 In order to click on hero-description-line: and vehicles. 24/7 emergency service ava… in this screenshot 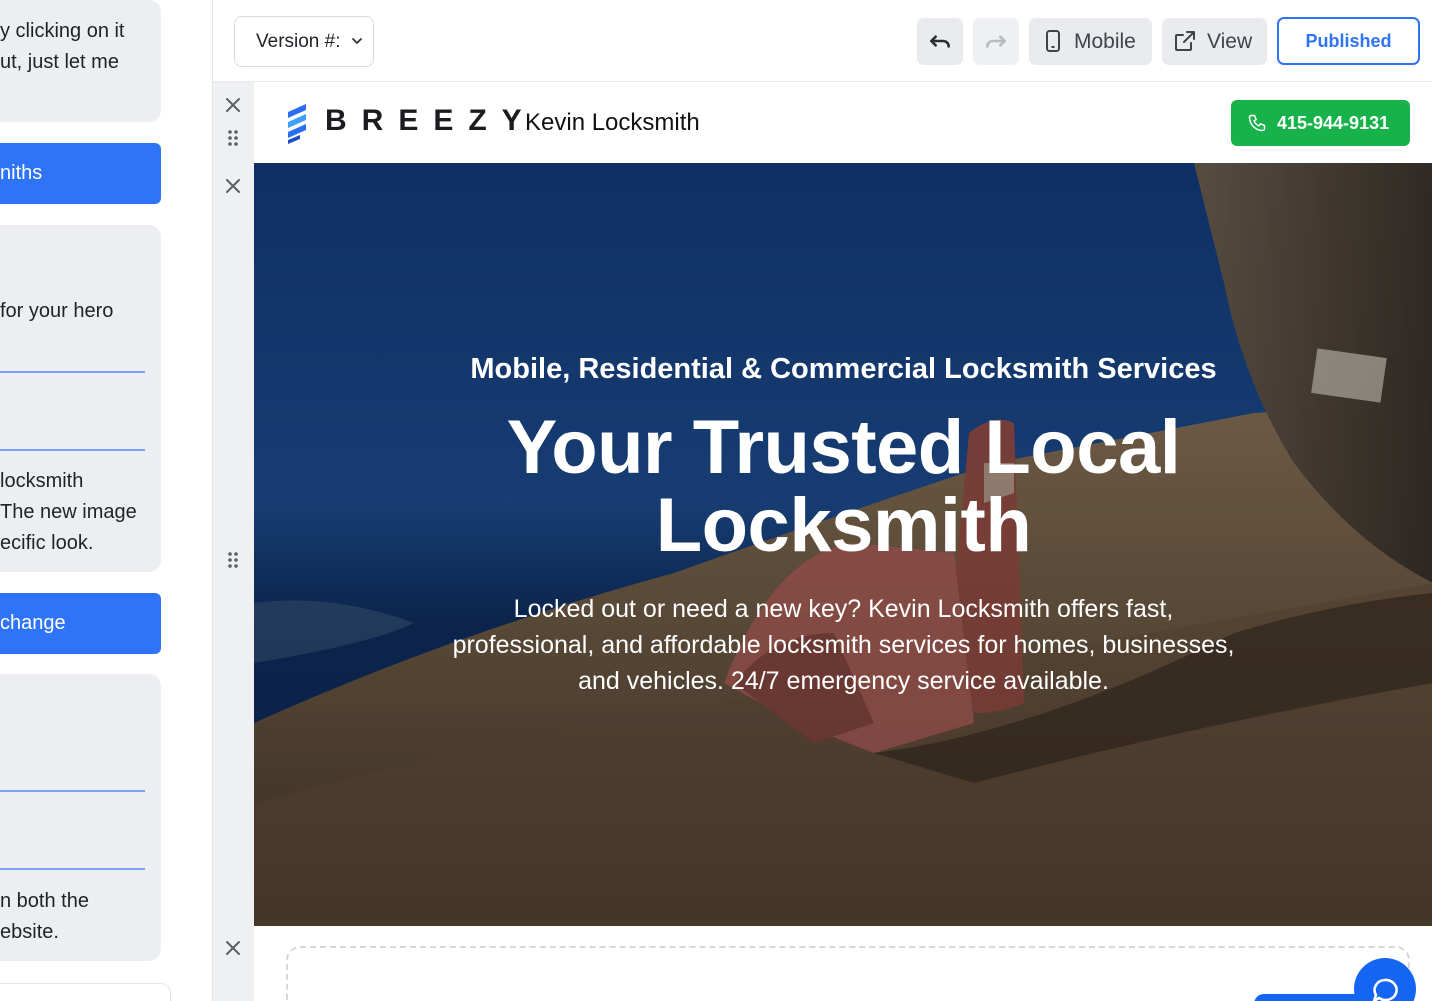, I will do `click(843, 681)`.